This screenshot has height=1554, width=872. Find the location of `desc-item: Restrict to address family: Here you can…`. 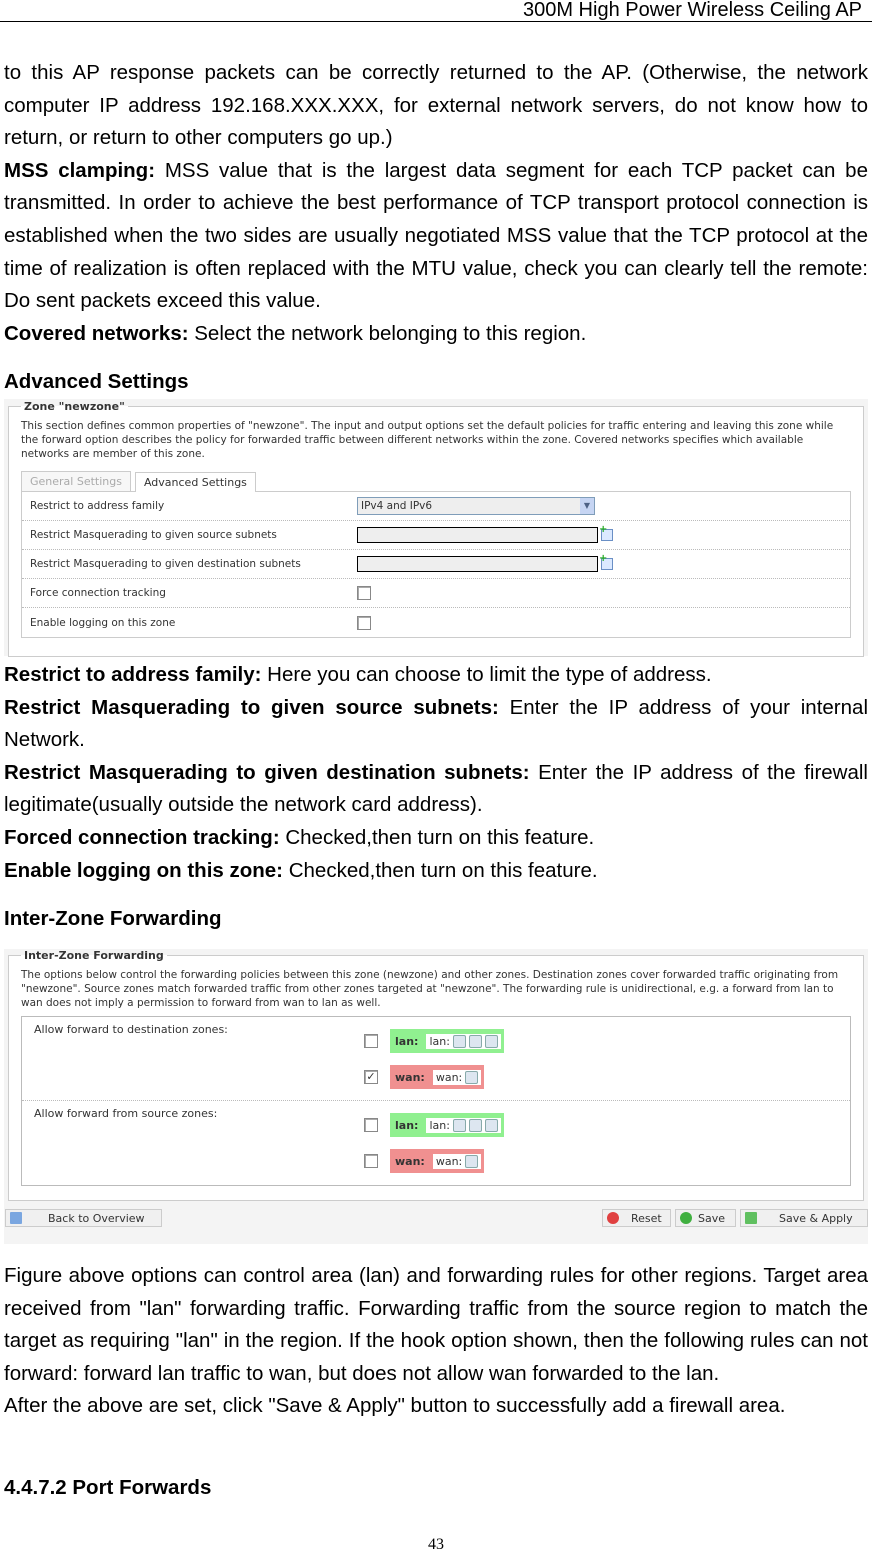

desc-item: Restrict to address family: Here you can… is located at coordinates (436, 675).